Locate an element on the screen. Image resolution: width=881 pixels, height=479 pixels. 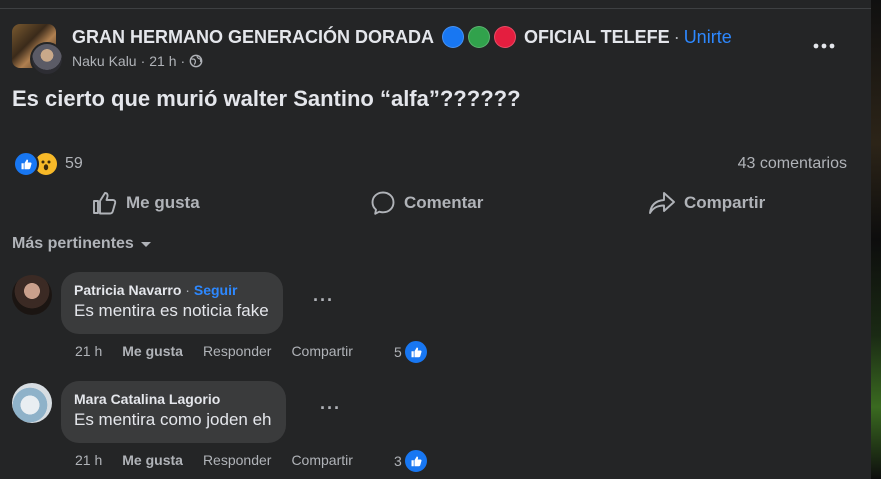
comment-reactions: 5 is located at coordinates (411, 352).